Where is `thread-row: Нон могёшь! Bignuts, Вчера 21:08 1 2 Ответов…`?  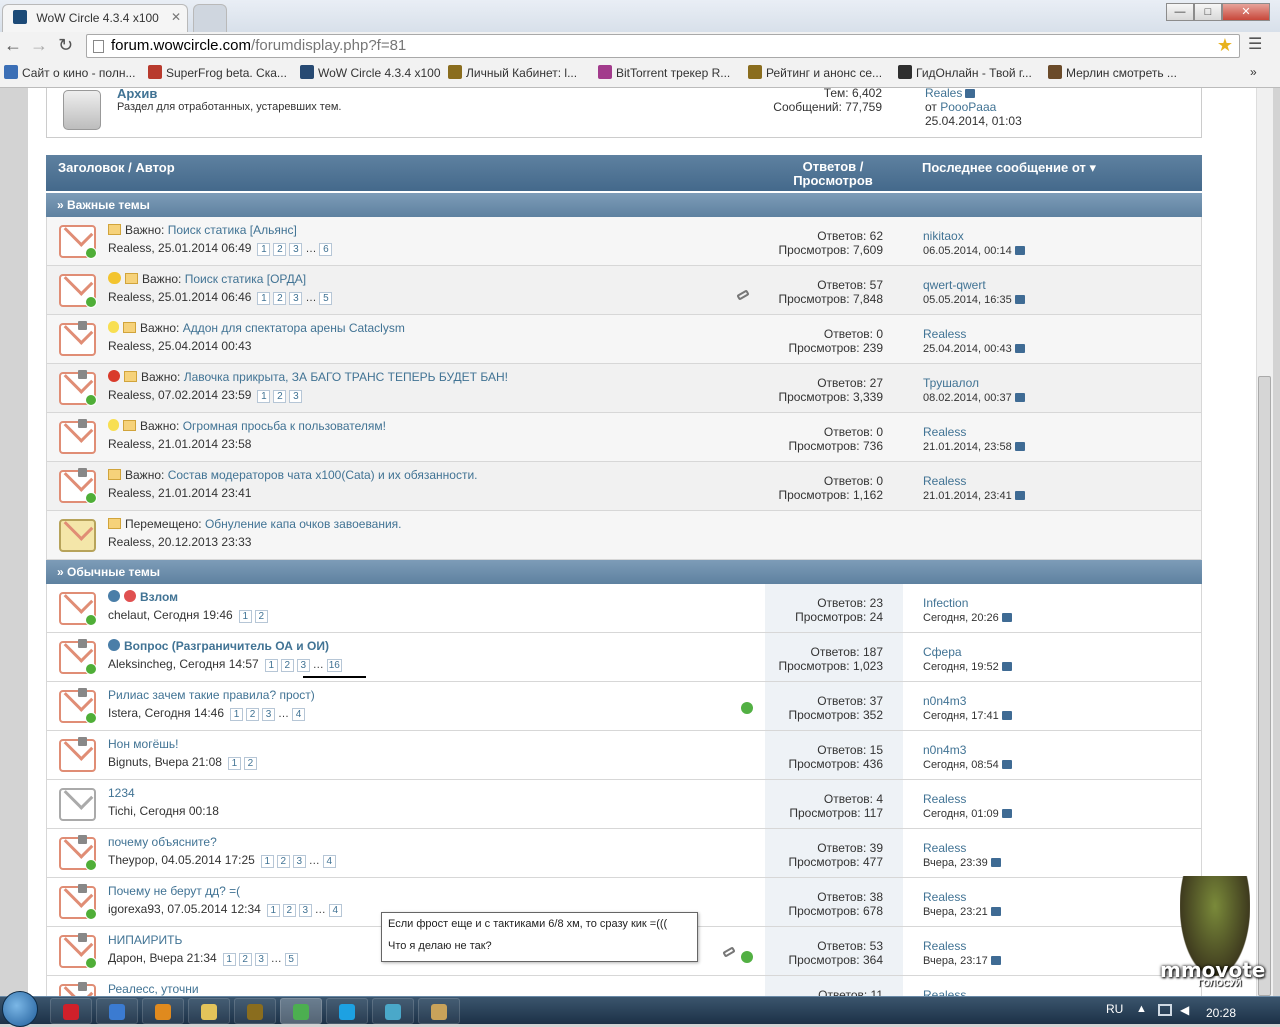 thread-row: Нон могёшь! Bignuts, Вчера 21:08 1 2 Ответов… is located at coordinates (624, 755).